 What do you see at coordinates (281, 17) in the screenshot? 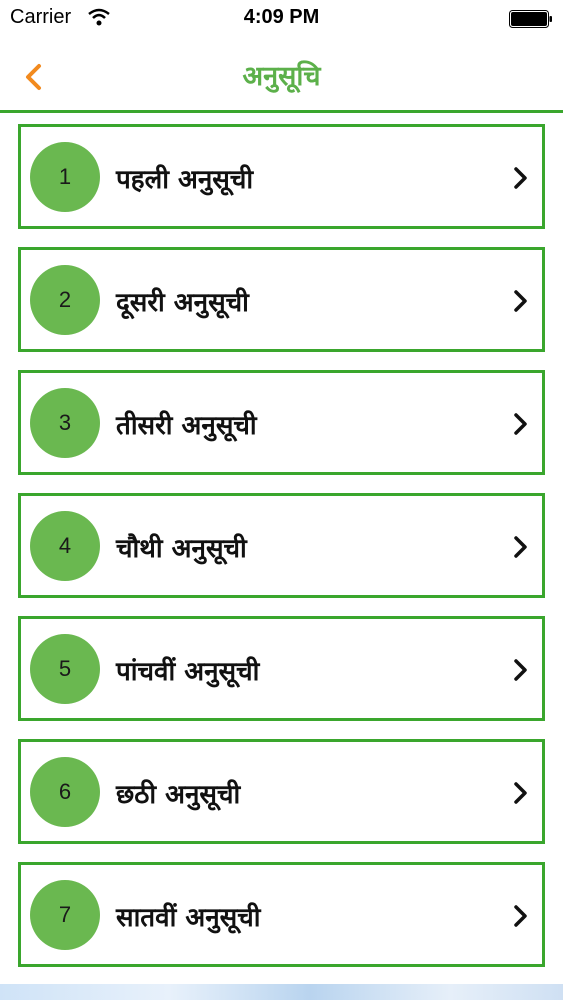
I see `status-time: 4:09 PM` at bounding box center [281, 17].